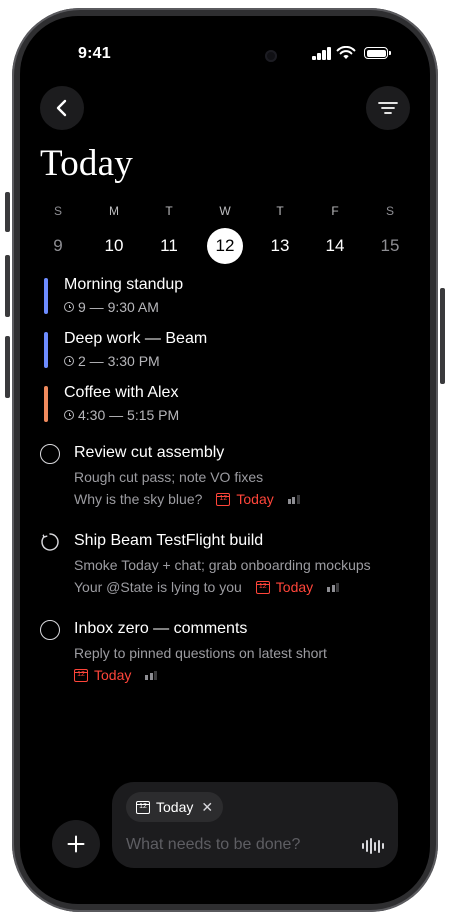 The width and height of the screenshot is (450, 920). Describe the element at coordinates (114, 245) in the screenshot. I see `day-number: 10` at that location.